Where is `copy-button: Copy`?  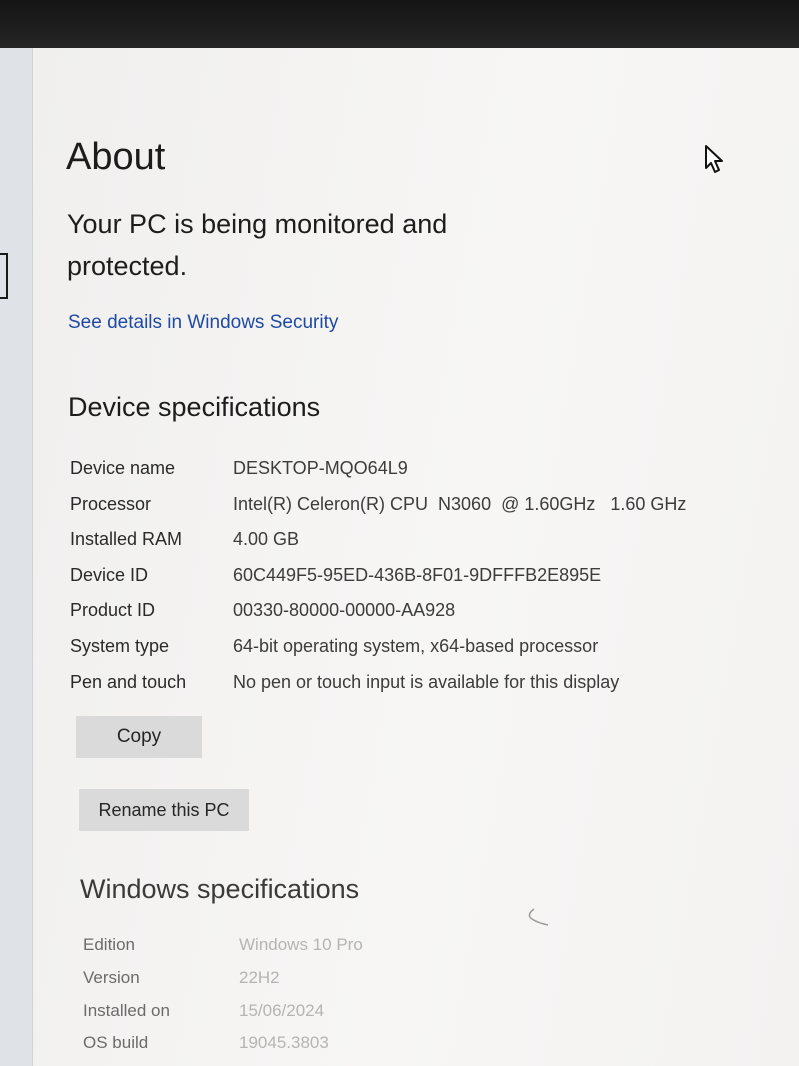 copy-button: Copy is located at coordinates (139, 737).